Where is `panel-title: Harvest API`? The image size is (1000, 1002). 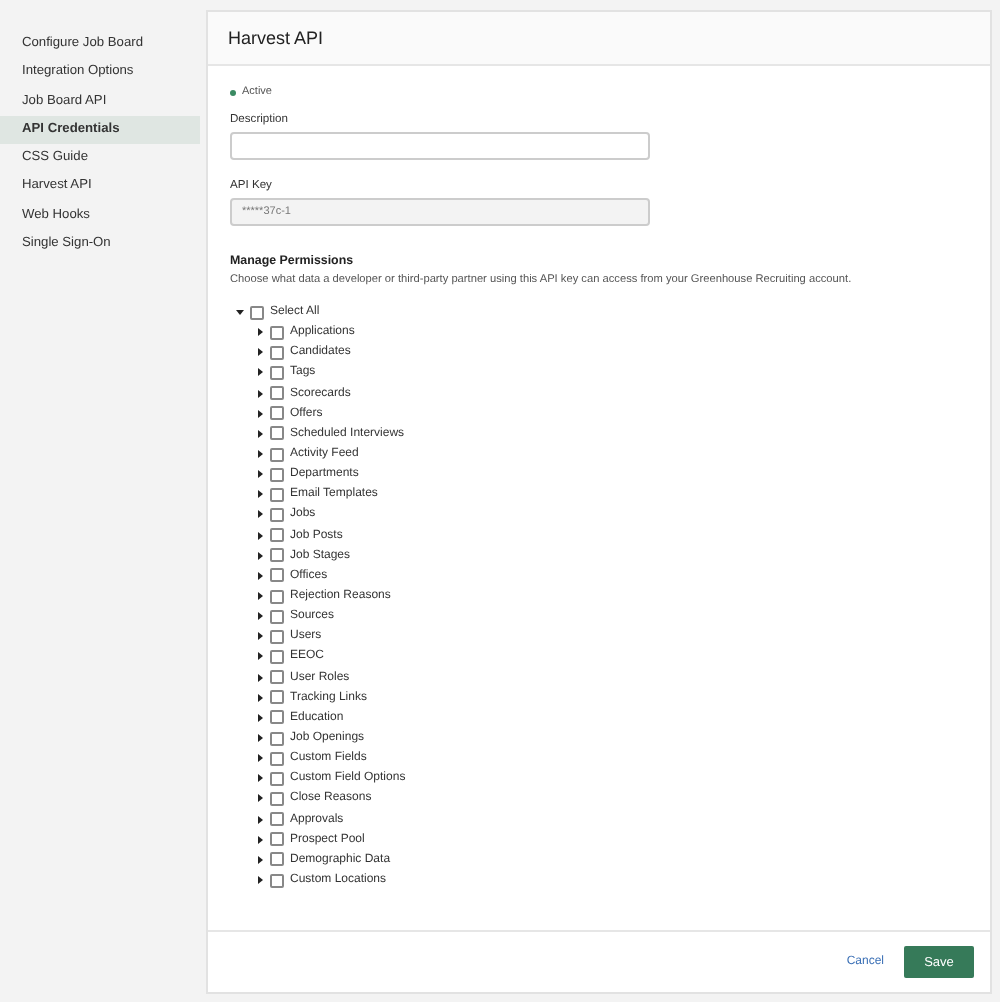 panel-title: Harvest API is located at coordinates (599, 39).